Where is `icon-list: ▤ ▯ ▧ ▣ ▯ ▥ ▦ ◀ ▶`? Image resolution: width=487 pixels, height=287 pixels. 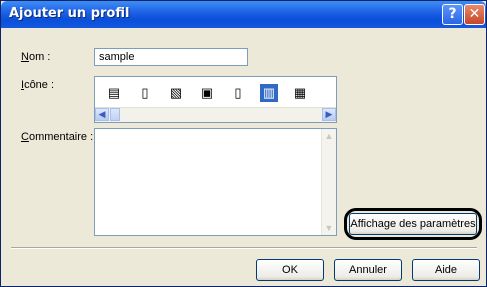 icon-list: ▤ ▯ ▧ ▣ ▯ ▥ ▦ ◀ ▶ is located at coordinates (215, 99).